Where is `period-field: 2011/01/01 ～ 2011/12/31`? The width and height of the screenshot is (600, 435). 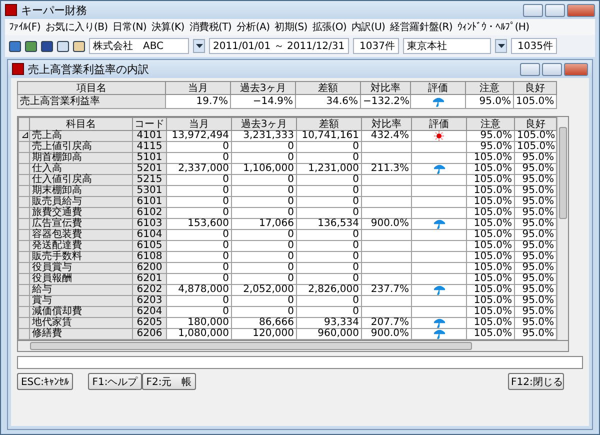
period-field: 2011/01/01 ～ 2011/12/31 is located at coordinates (279, 46).